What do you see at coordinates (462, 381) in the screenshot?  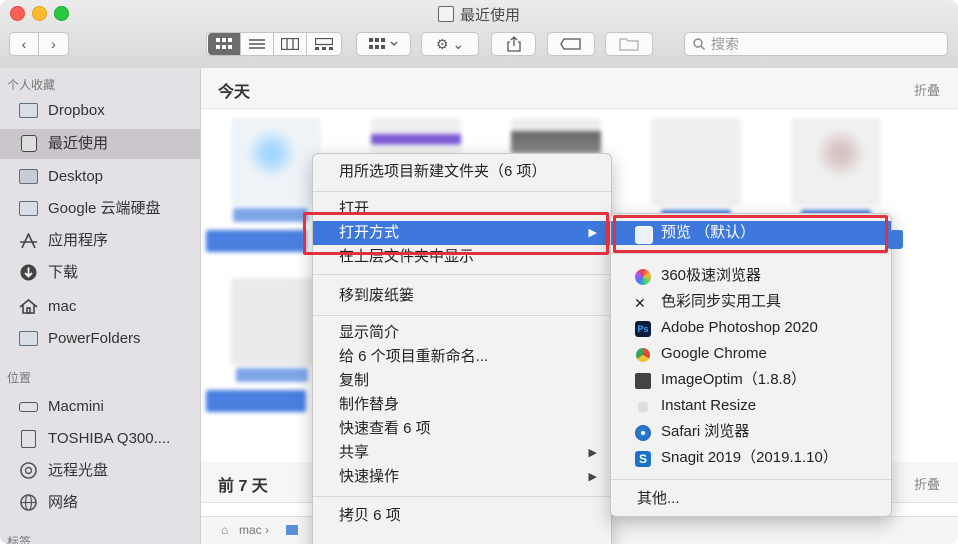 I see `menu-item-duplicate: 复制` at bounding box center [462, 381].